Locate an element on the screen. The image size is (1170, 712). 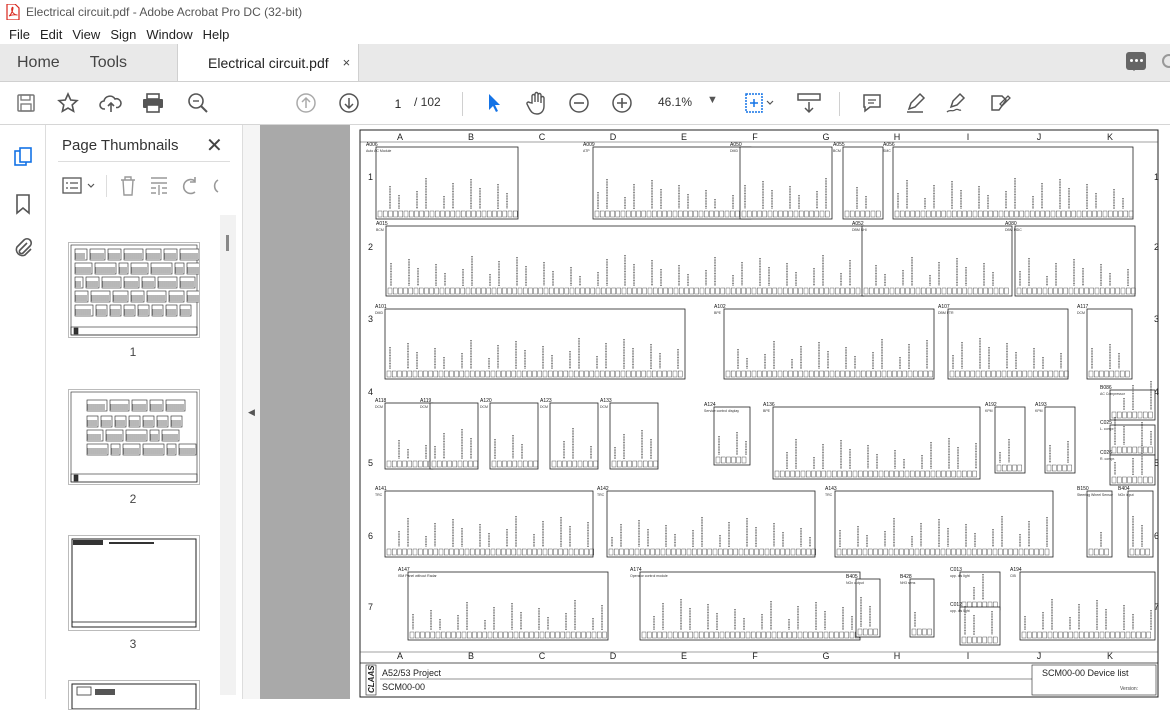
svg-text: TRC is located at coordinates (829, 495).